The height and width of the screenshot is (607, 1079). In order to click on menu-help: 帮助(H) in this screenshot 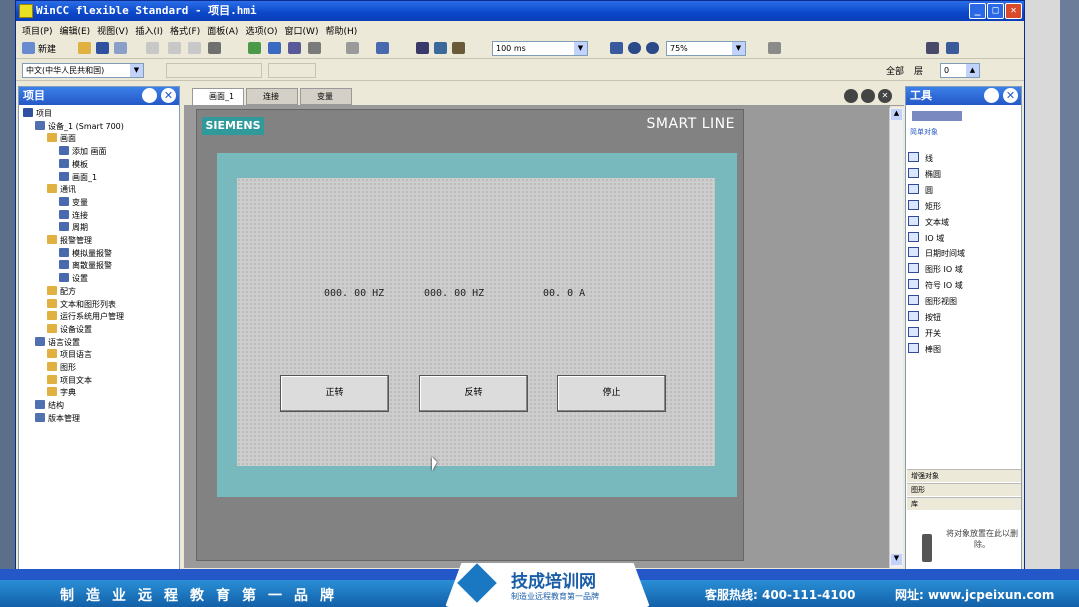, I will do `click(344, 29)`.